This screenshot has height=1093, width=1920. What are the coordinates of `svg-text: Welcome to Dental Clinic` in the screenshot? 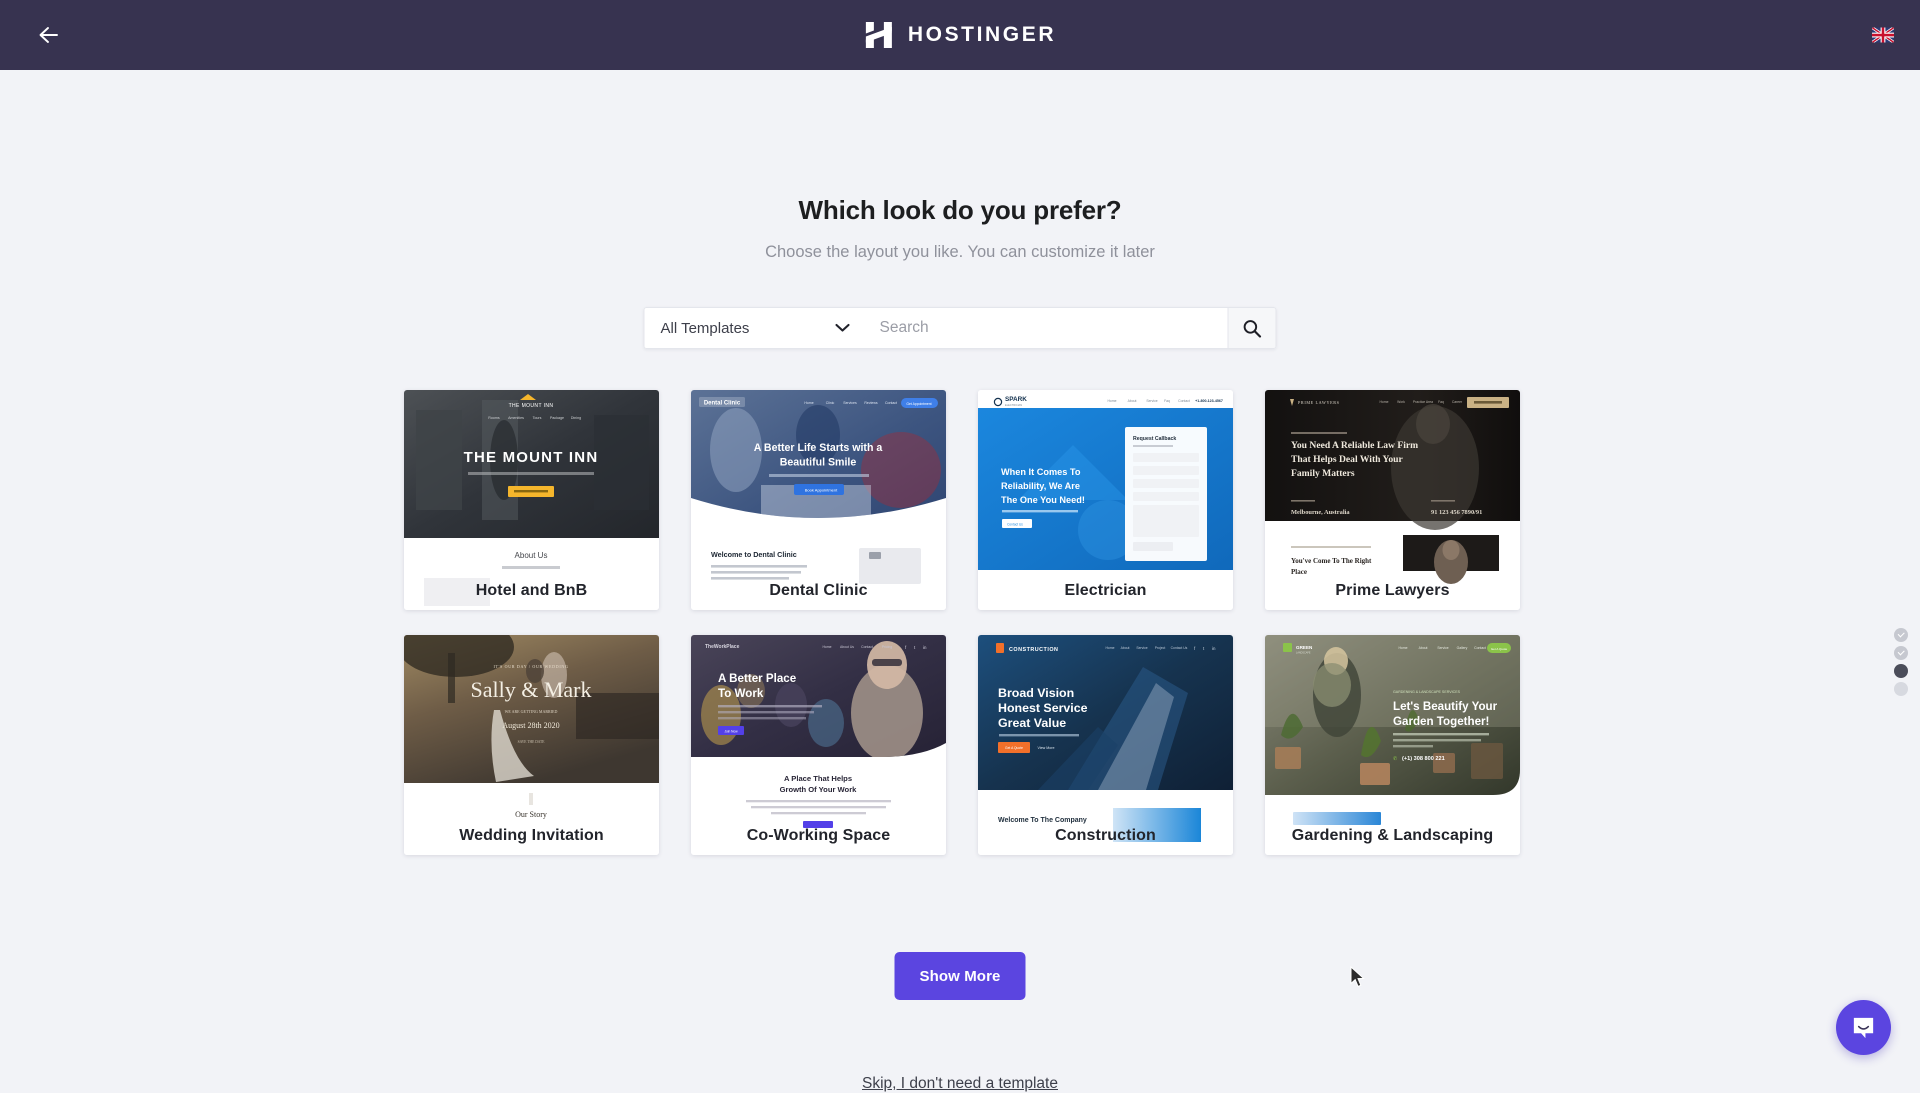 It's located at (754, 554).